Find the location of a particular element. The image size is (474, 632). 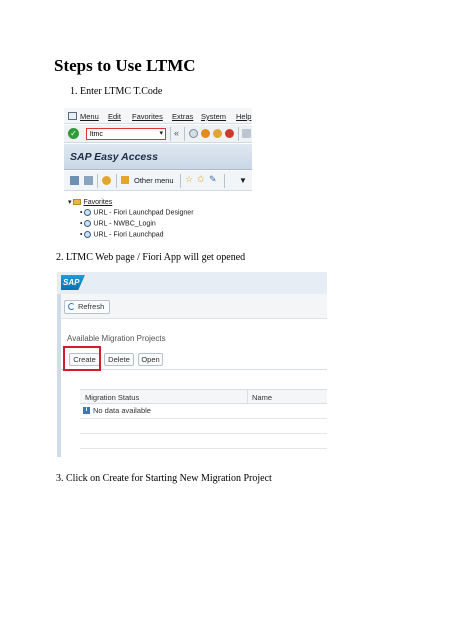

section-title: Available Migration Projects is located at coordinates (116, 338).